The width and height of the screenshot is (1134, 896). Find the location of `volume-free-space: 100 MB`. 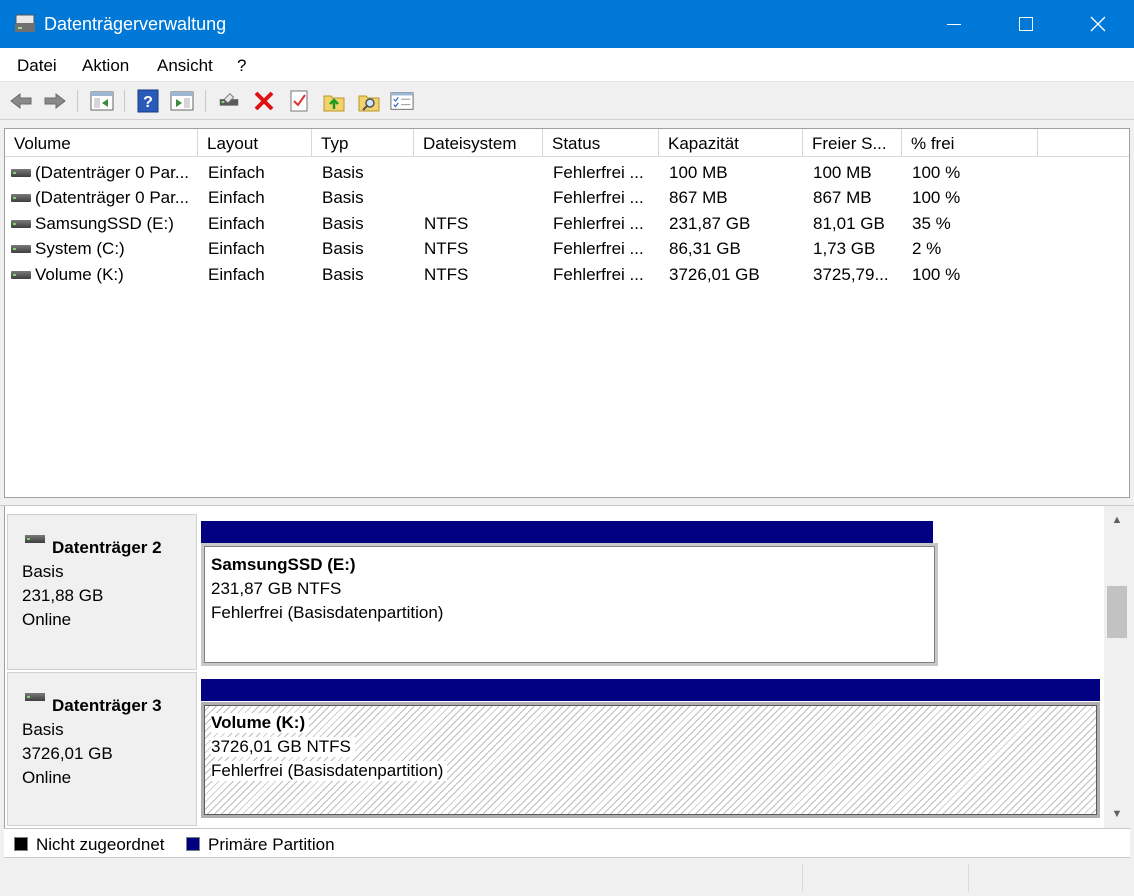

volume-free-space: 100 MB is located at coordinates (842, 172).